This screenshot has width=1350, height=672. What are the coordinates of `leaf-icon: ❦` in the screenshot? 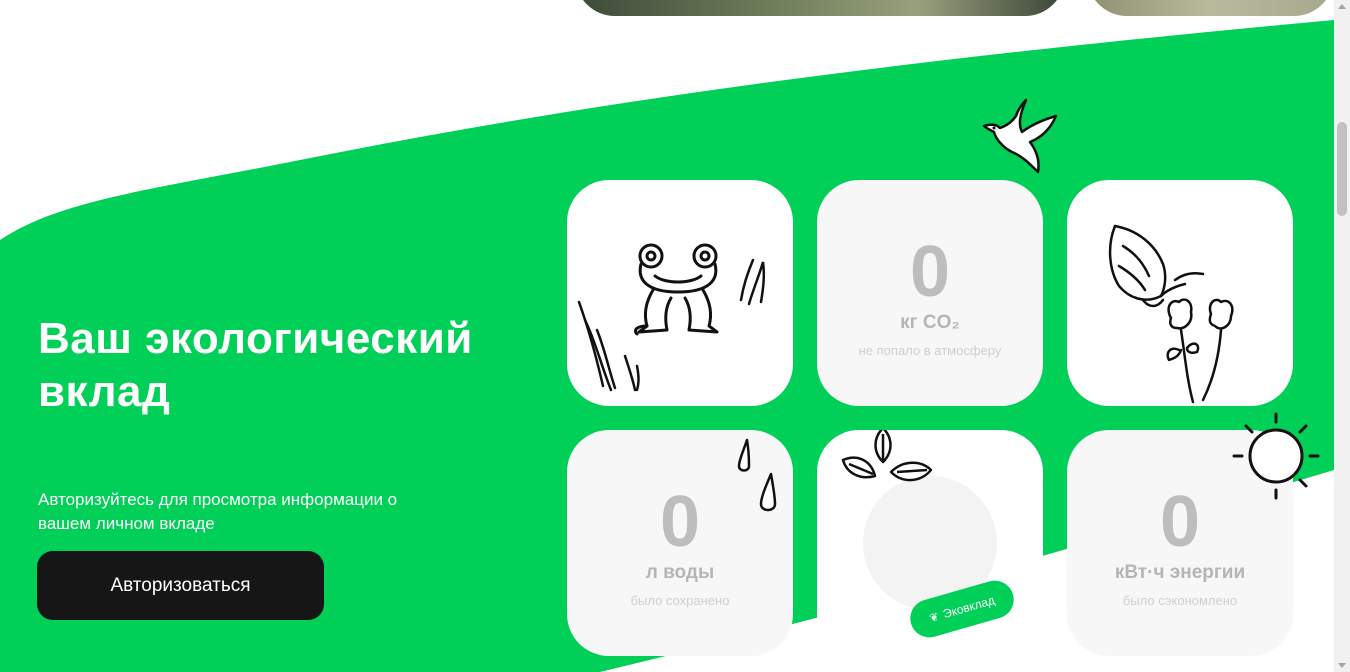 It's located at (934, 617).